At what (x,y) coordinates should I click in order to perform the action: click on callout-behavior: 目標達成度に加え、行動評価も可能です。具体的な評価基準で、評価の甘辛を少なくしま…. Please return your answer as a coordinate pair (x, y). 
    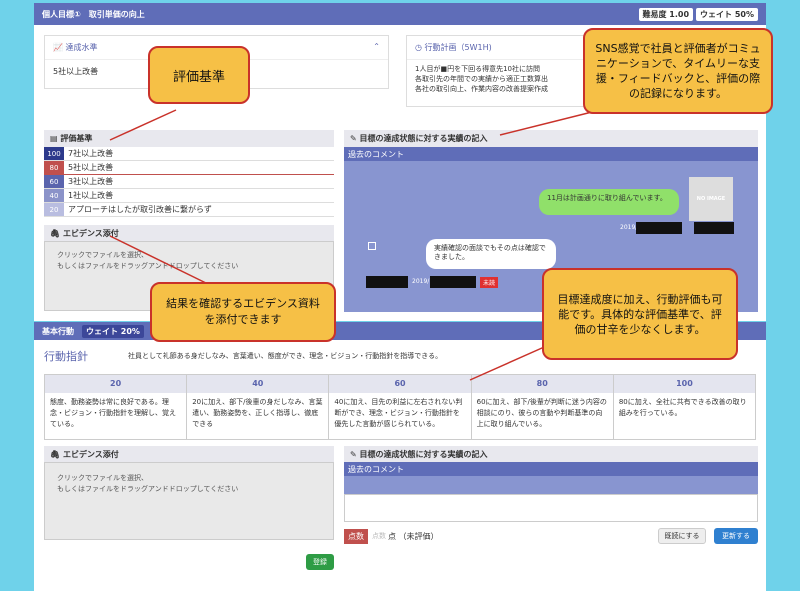
    Looking at the image, I should click on (640, 314).